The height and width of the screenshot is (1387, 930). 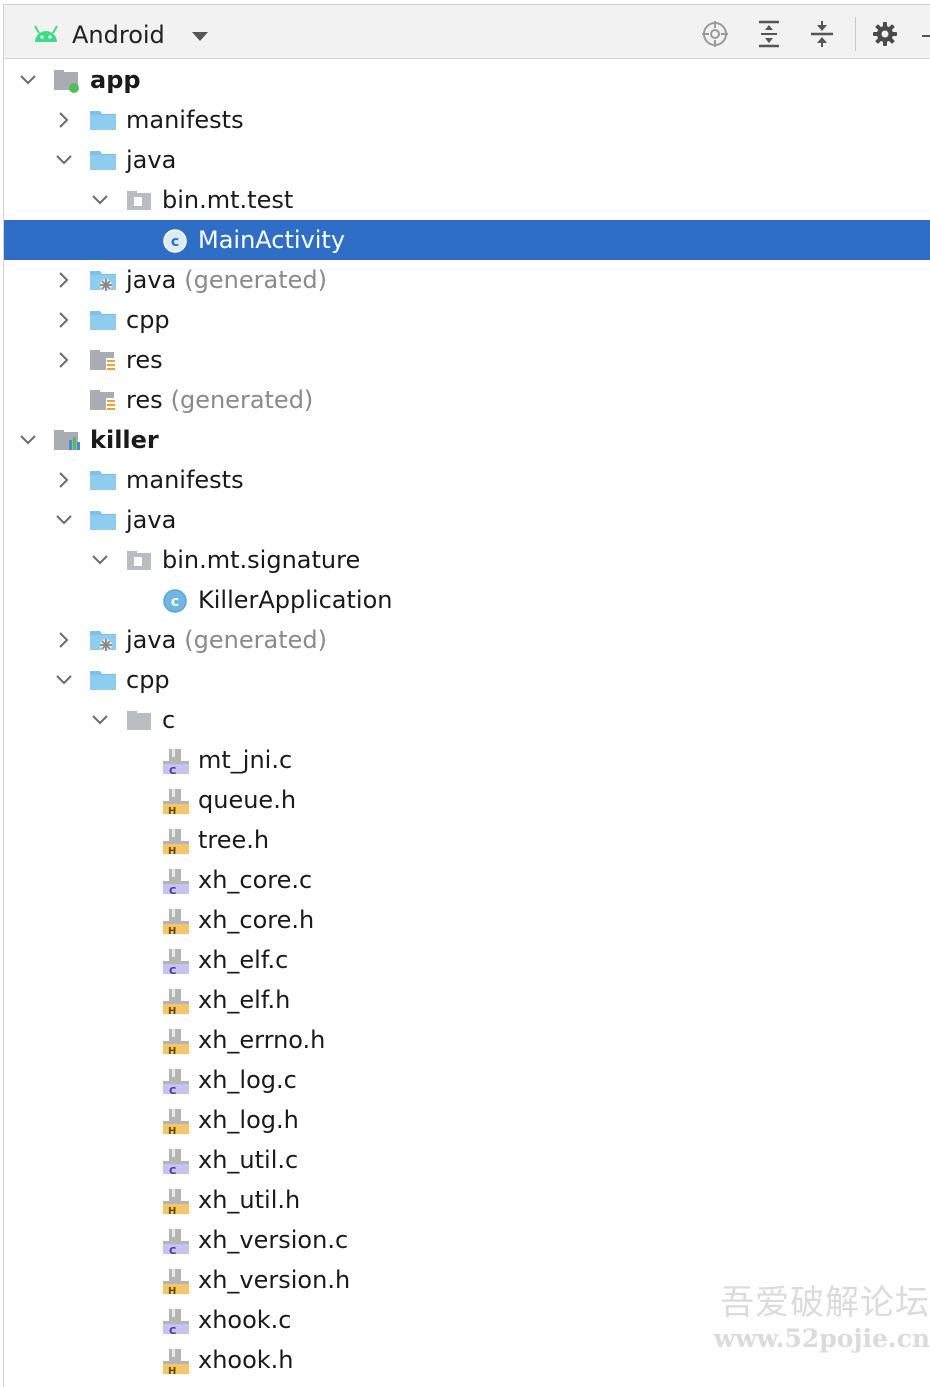 I want to click on tree-item-text: res (generated), so click(x=219, y=400).